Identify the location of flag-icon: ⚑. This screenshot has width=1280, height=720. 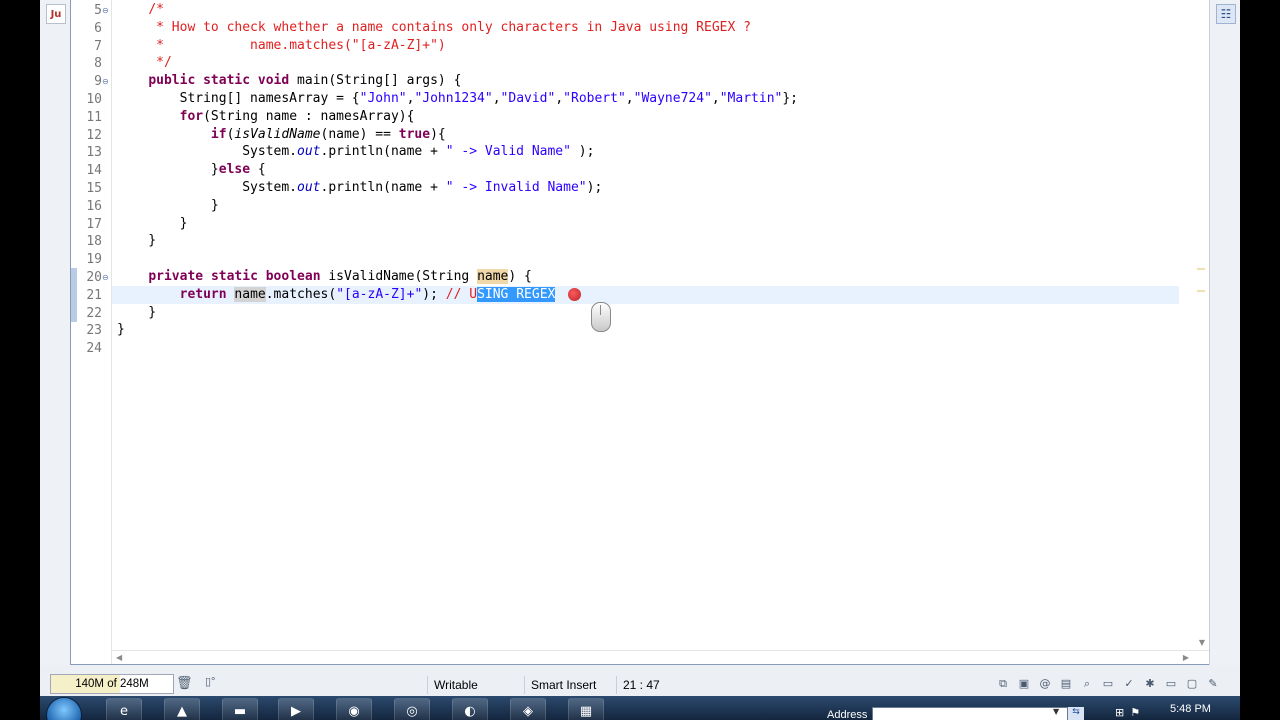
(1135, 712).